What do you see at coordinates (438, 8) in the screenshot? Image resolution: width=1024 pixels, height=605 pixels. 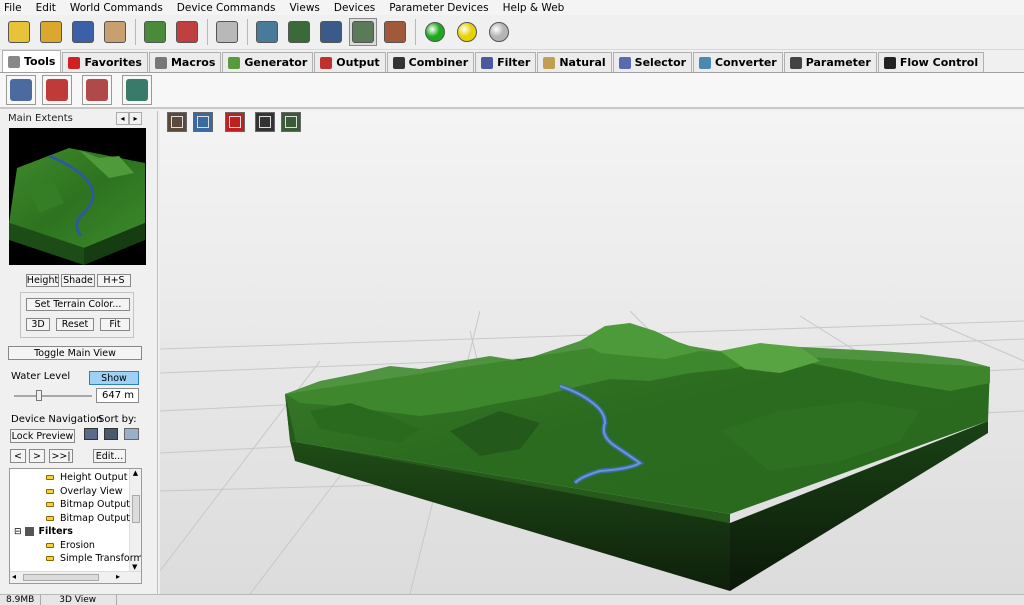 I see `menu-parameter-devices: Parameter Devices` at bounding box center [438, 8].